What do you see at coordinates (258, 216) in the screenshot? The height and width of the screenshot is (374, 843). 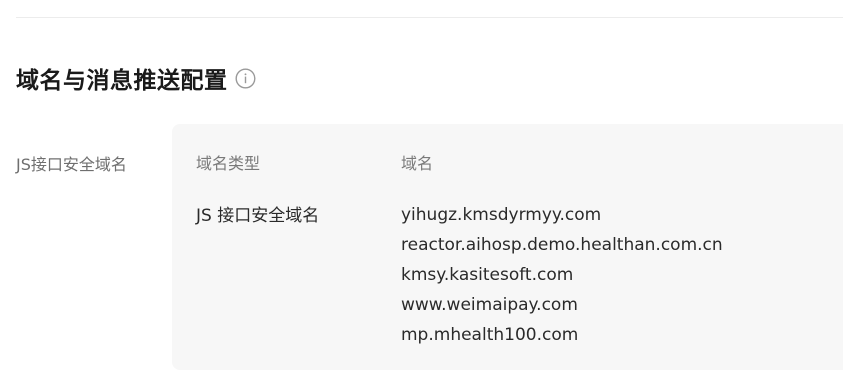 I see `domain-type-cell: JS 接口安全域名` at bounding box center [258, 216].